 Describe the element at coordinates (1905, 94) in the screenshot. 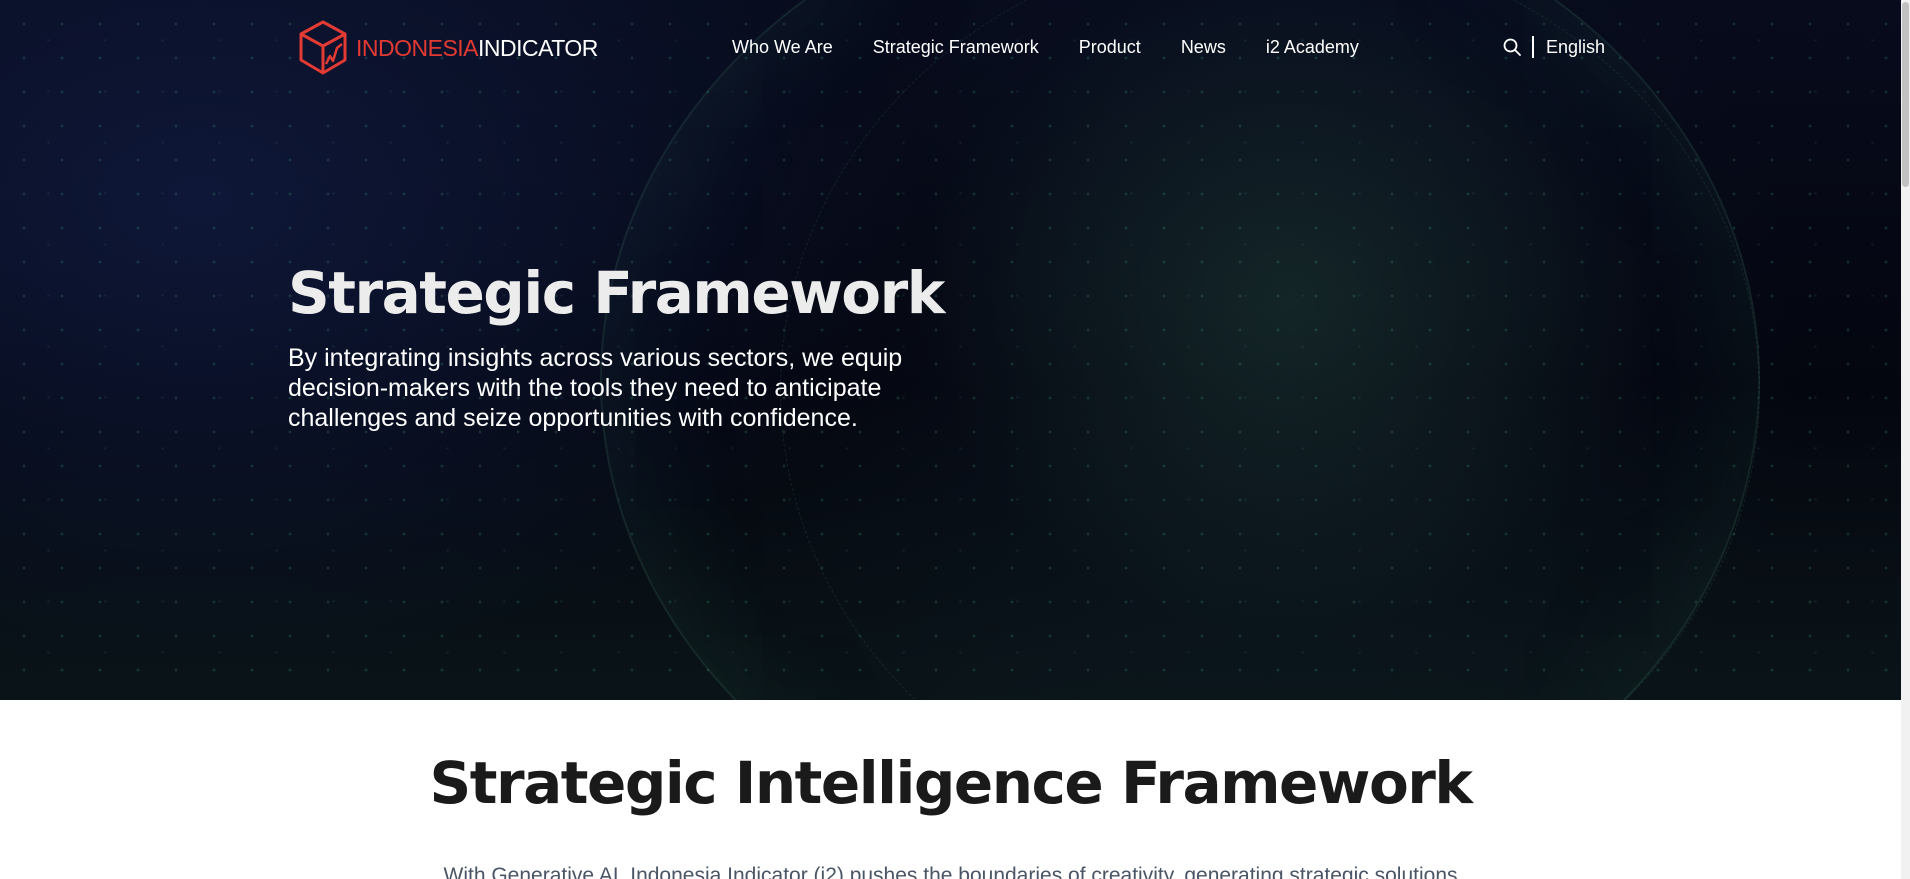

I see `scrollbar-thumb` at that location.